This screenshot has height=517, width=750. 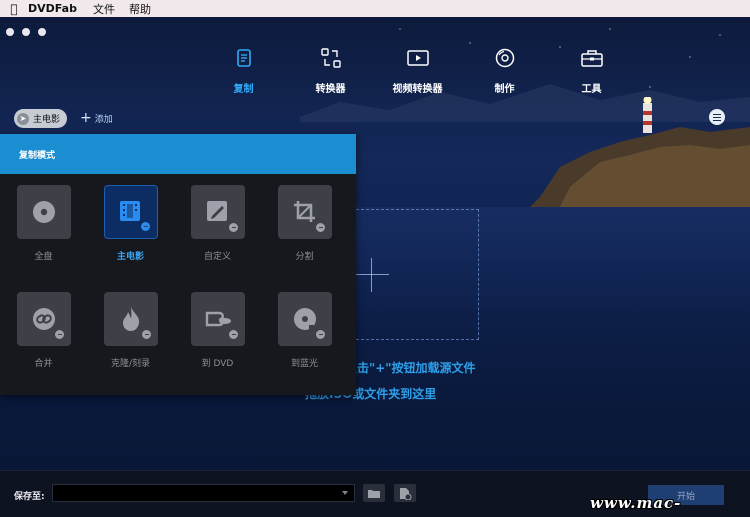 I want to click on window-minimize-button, so click(x=26, y=32).